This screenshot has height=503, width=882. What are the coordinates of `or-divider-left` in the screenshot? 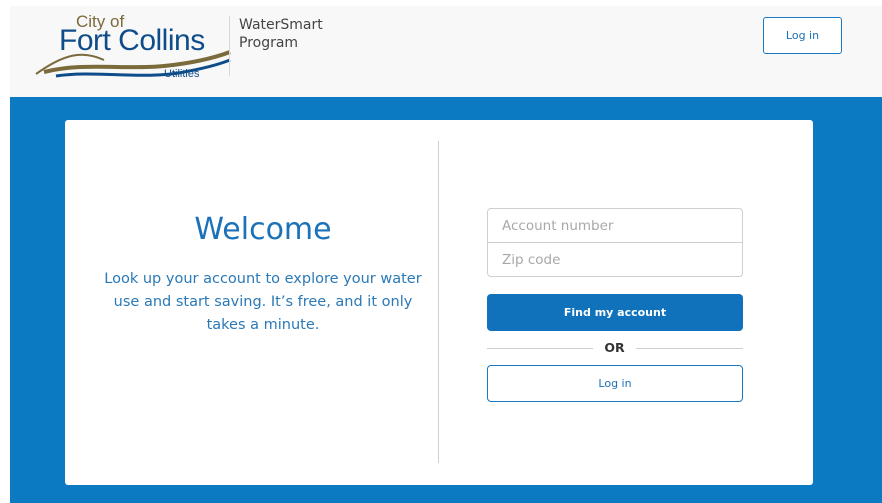 It's located at (540, 348).